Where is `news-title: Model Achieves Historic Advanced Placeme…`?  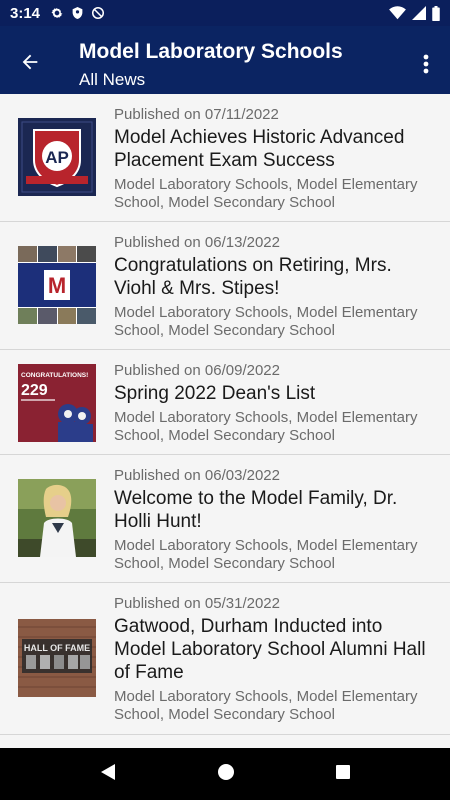
news-title: Model Achieves Historic Advanced Placeme… is located at coordinates (259, 149).